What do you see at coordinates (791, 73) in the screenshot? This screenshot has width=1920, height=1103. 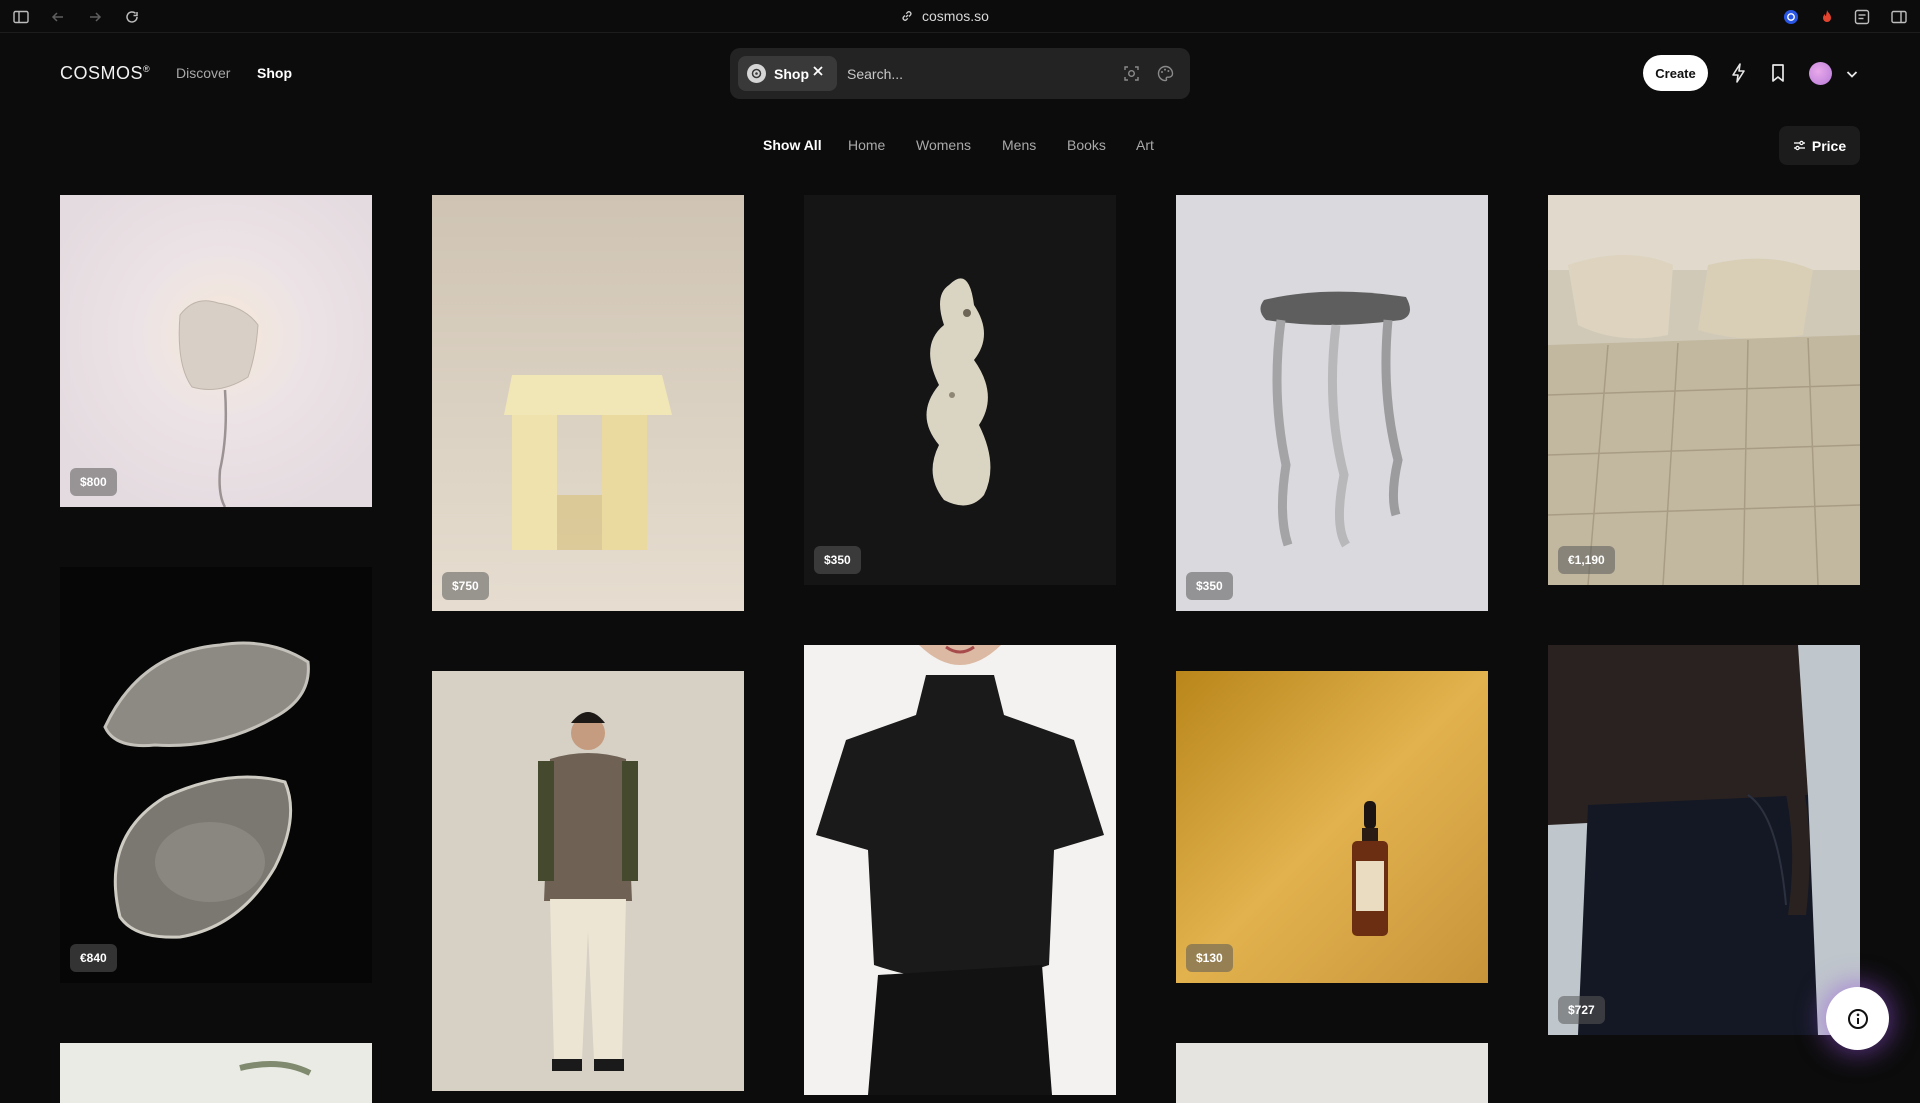 I see `shop-chip-label: Shop` at bounding box center [791, 73].